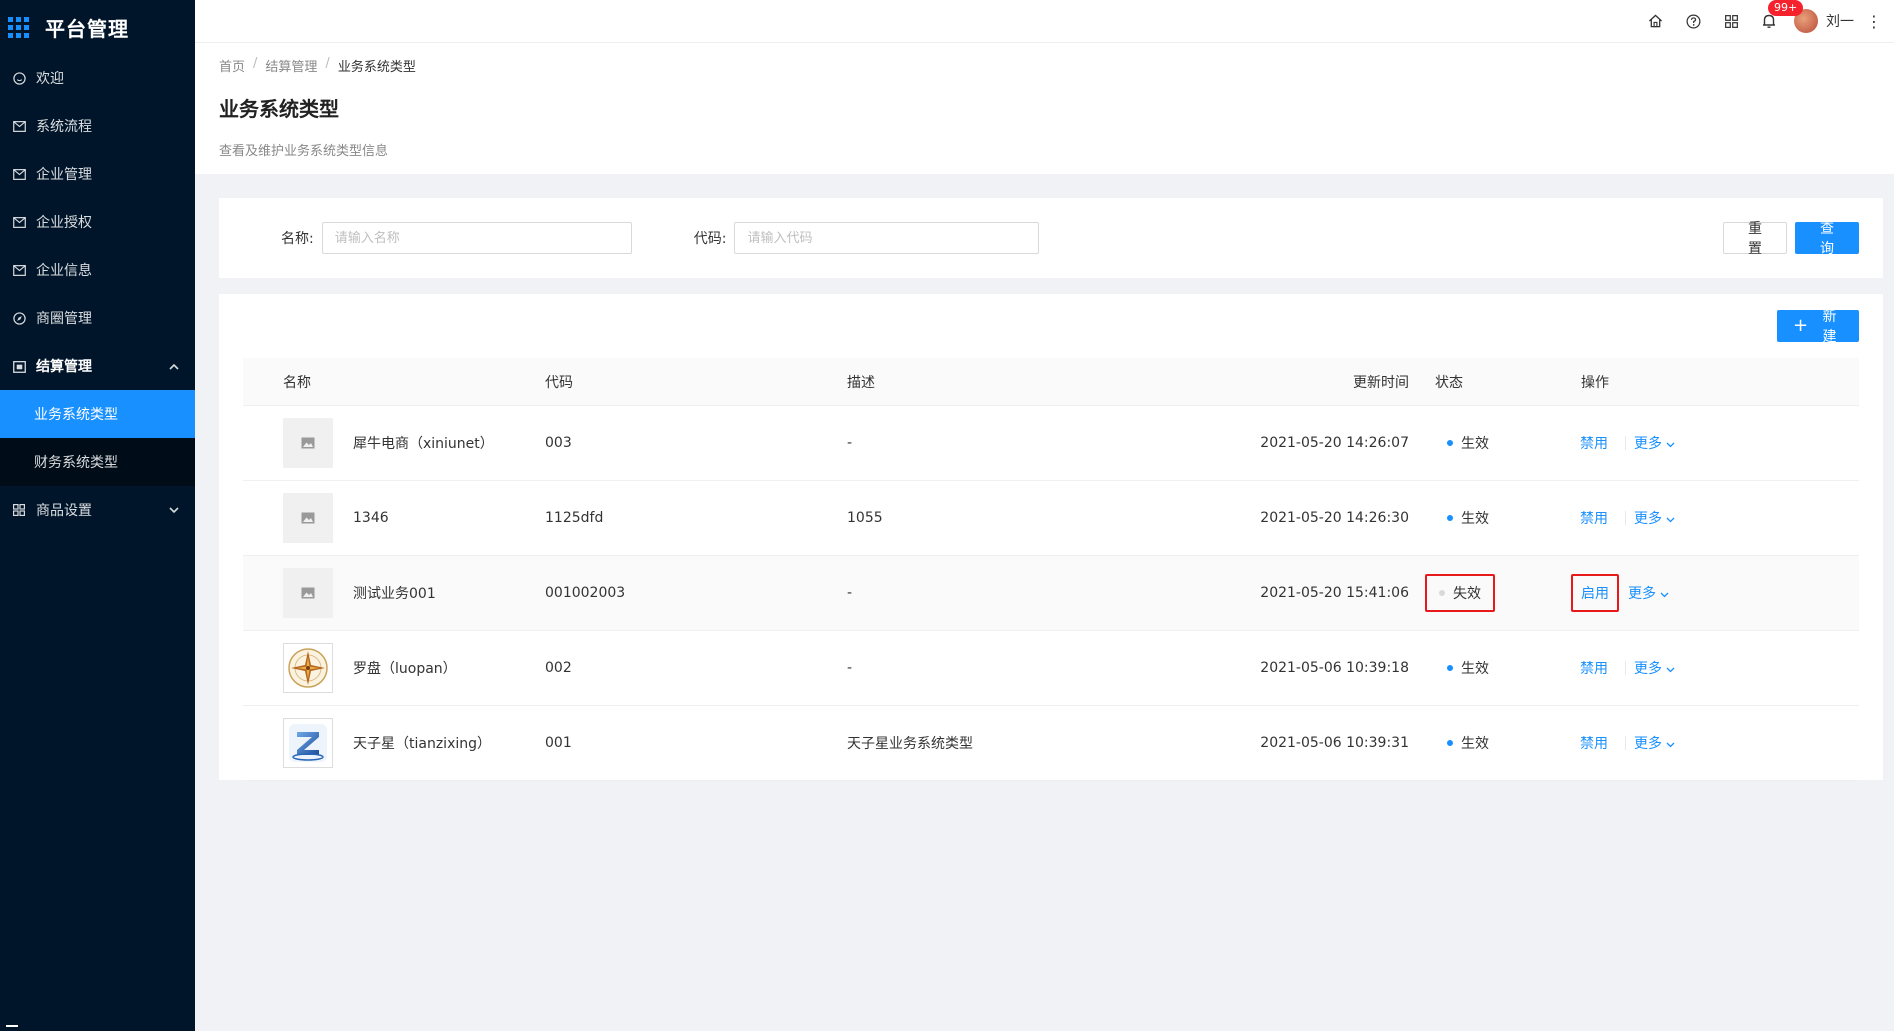 The width and height of the screenshot is (1894, 1031). What do you see at coordinates (1655, 21) in the screenshot?
I see `home-icon` at bounding box center [1655, 21].